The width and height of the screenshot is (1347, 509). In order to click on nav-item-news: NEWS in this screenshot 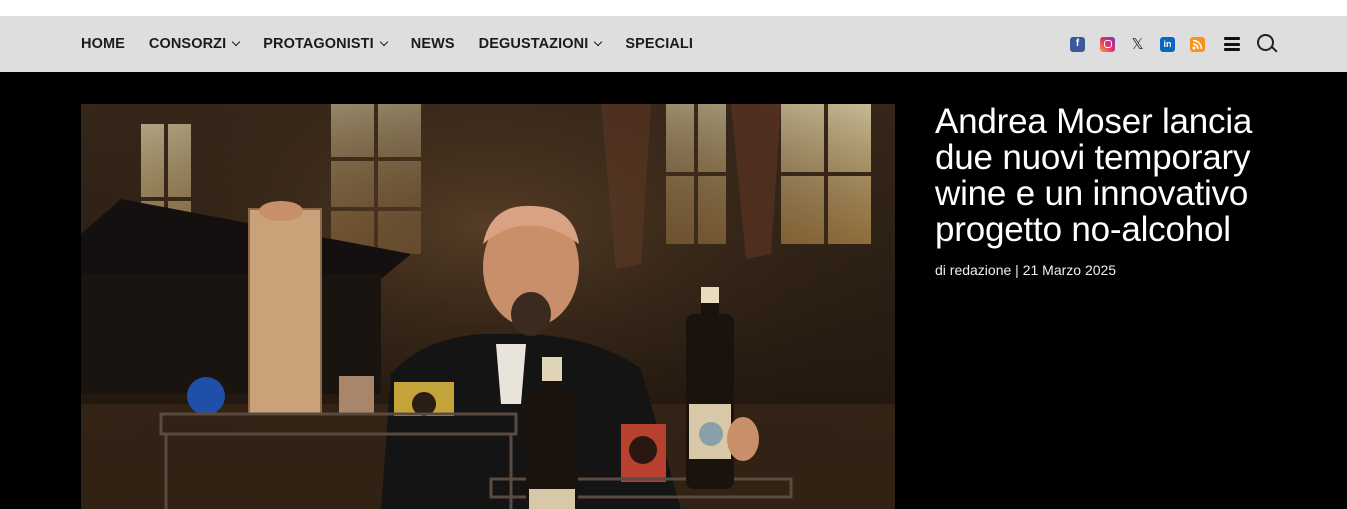, I will do `click(433, 44)`.